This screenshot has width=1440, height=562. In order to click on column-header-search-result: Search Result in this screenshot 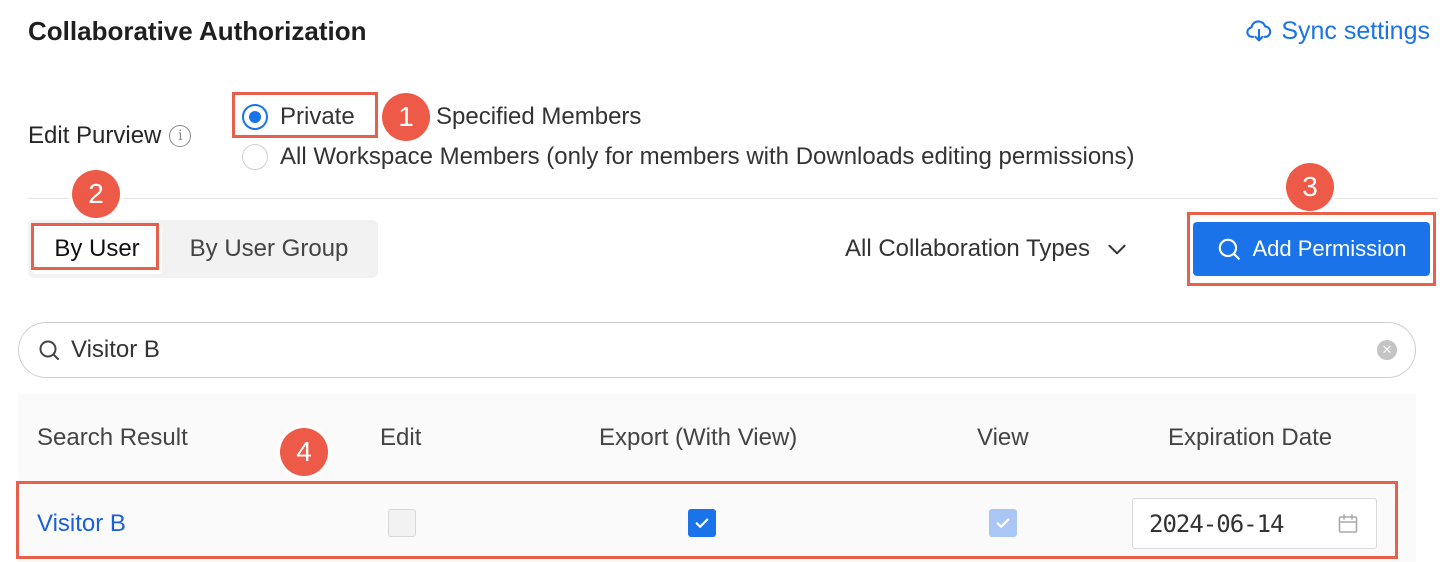, I will do `click(112, 437)`.